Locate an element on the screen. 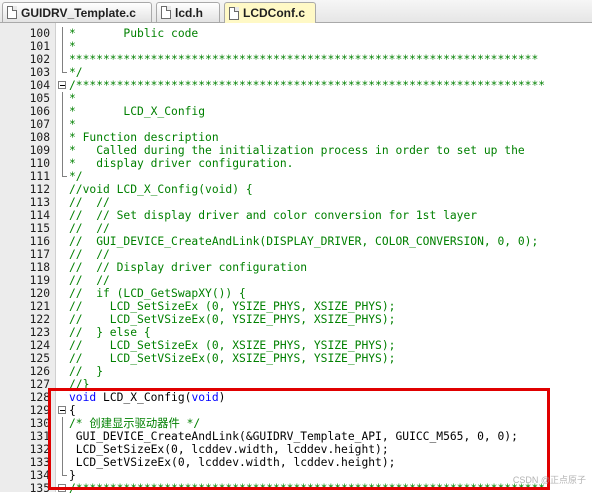 This screenshot has width=592, height=495. code-line: 101 * is located at coordinates (296, 46).